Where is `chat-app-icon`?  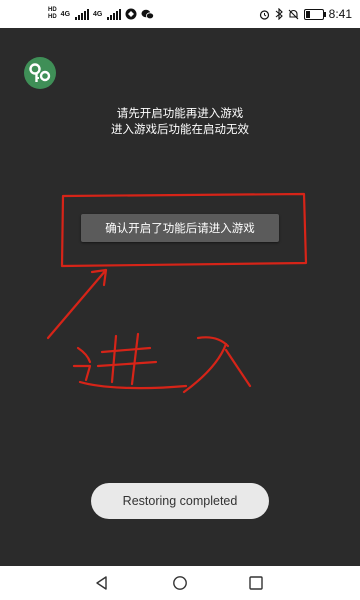 chat-app-icon is located at coordinates (131, 14).